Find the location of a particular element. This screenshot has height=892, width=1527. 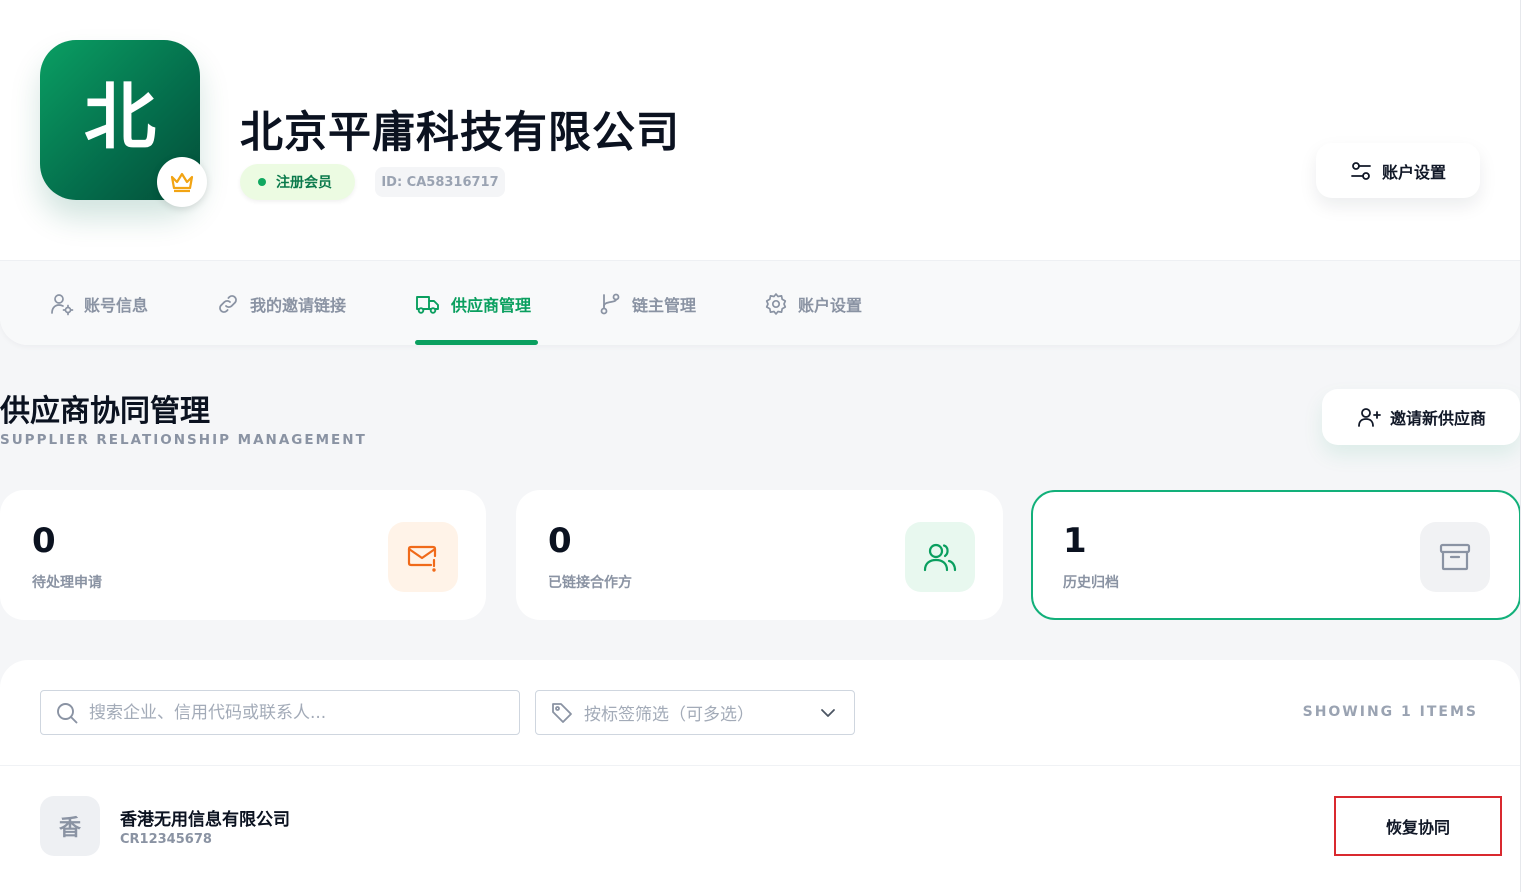

search-icon is located at coordinates (67, 712).